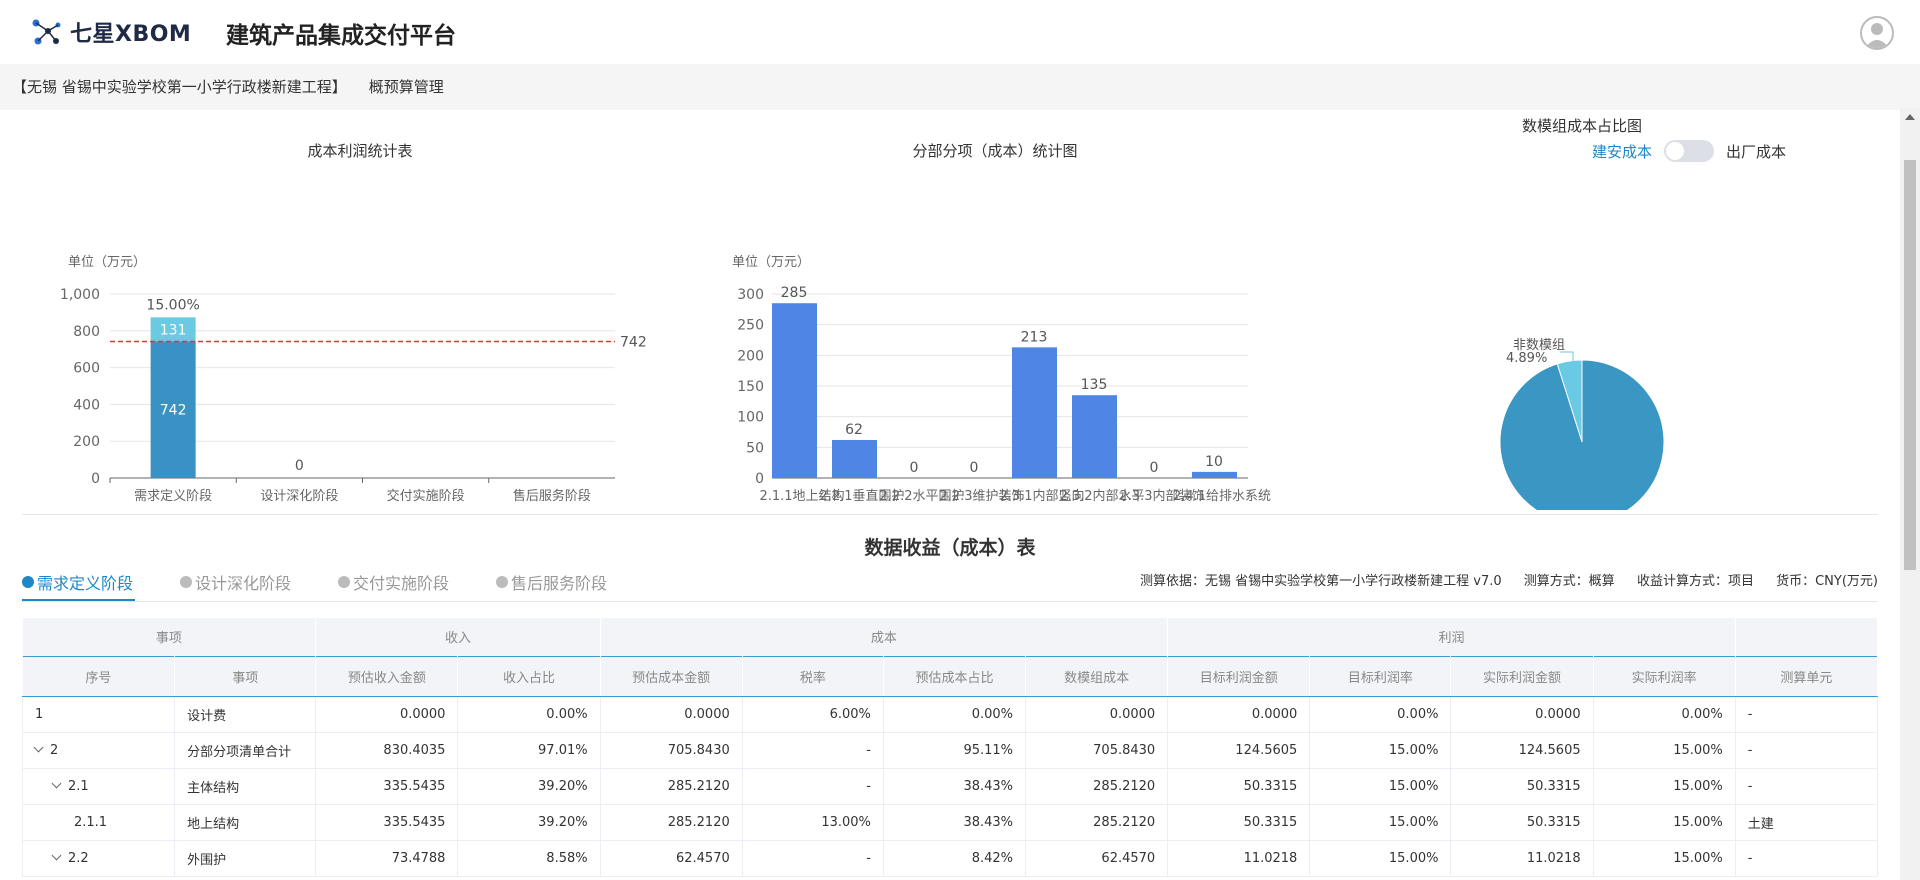 The width and height of the screenshot is (1920, 880). What do you see at coordinates (77, 582) in the screenshot?
I see `tab-requirement-definition: 需求定义阶段` at bounding box center [77, 582].